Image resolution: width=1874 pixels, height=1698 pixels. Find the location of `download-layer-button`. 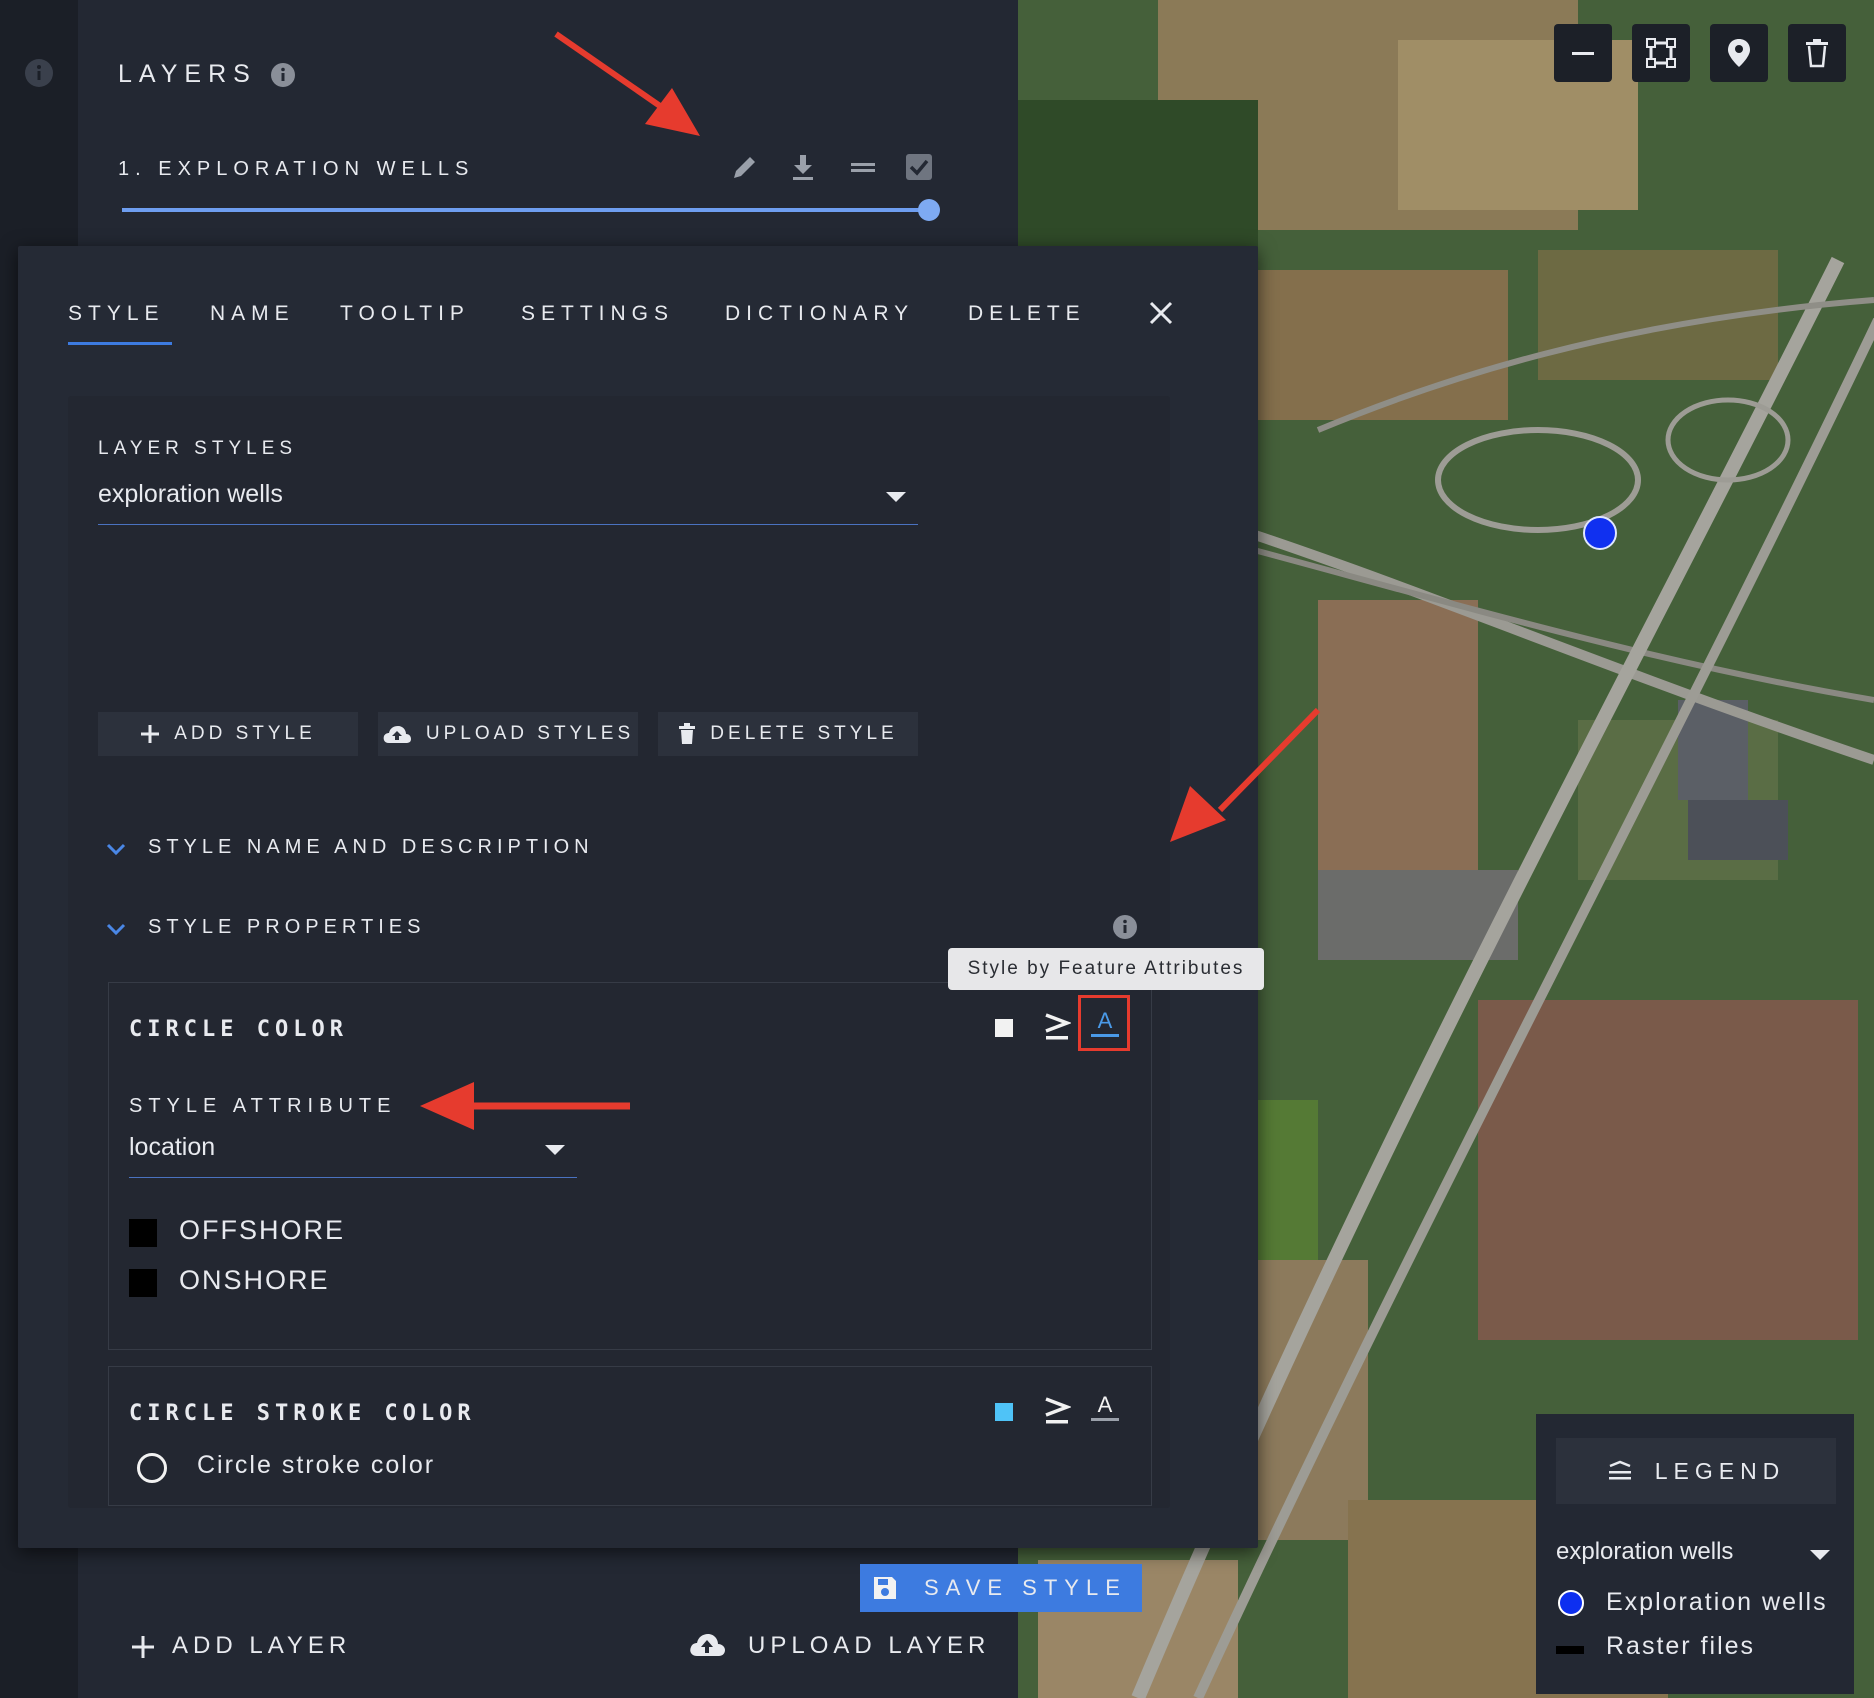

download-layer-button is located at coordinates (803, 167).